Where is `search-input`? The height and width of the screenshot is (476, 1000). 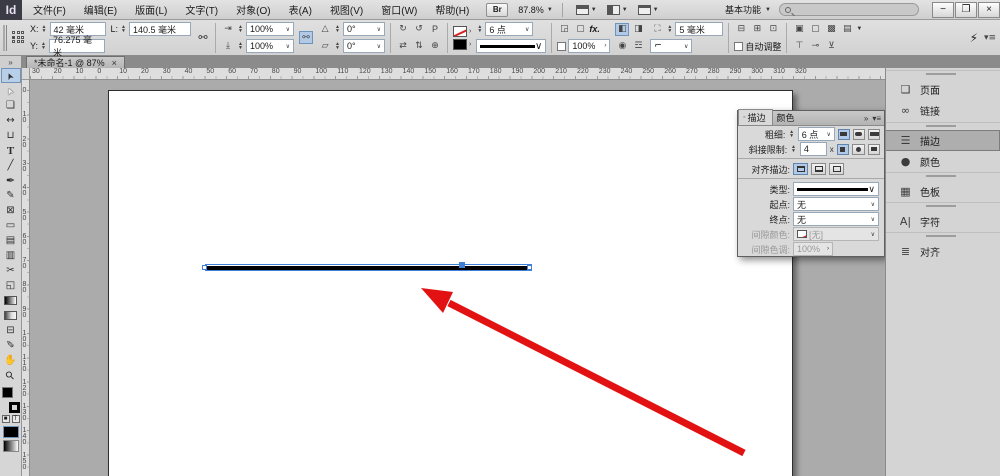
search-input is located at coordinates (850, 9).